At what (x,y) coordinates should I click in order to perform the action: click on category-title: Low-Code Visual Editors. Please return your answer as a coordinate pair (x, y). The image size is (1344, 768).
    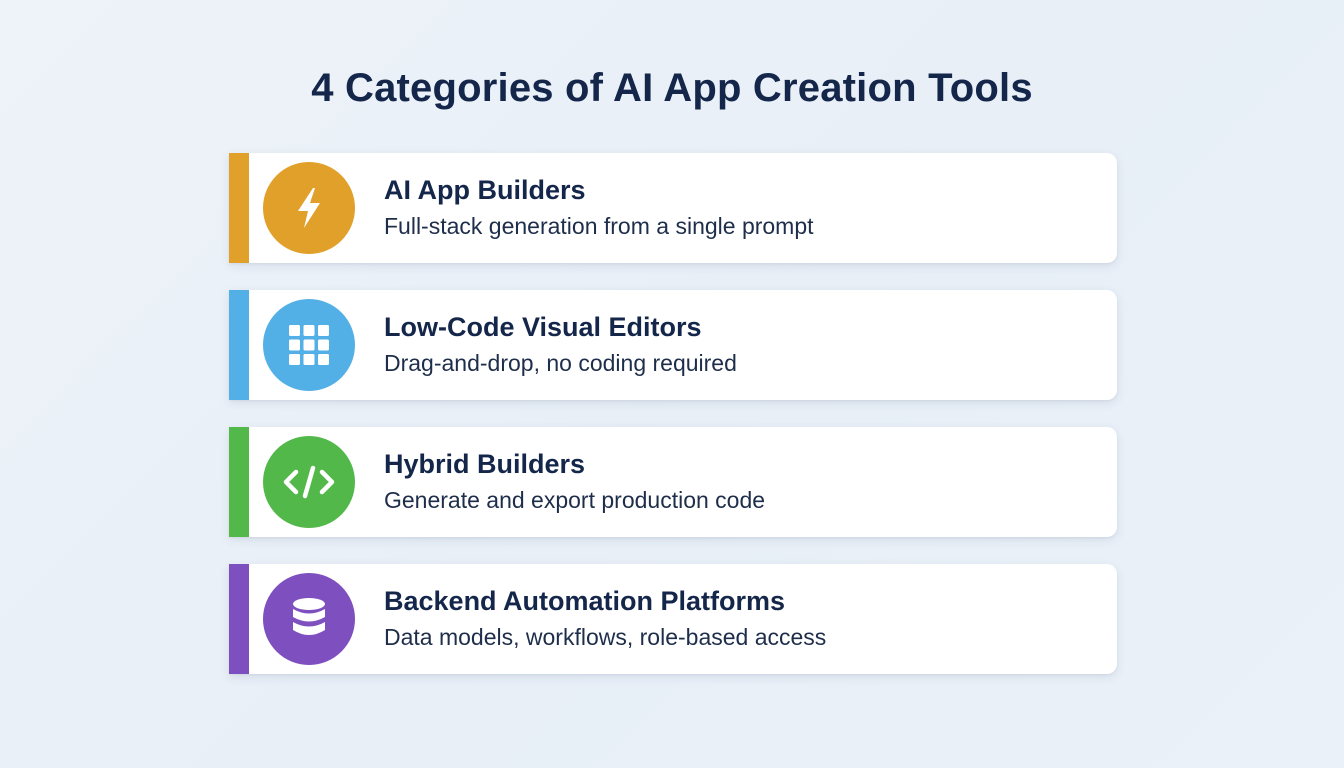
    Looking at the image, I should click on (543, 327).